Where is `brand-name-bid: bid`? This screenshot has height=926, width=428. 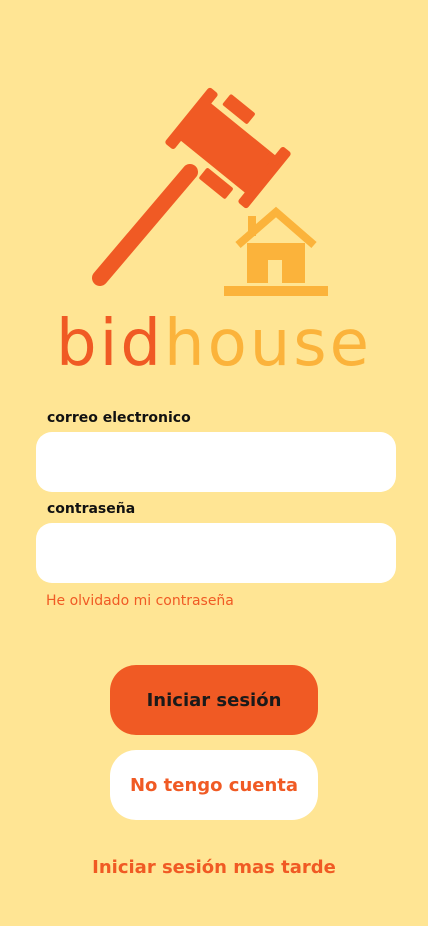 brand-name-bid: bid is located at coordinates (110, 344).